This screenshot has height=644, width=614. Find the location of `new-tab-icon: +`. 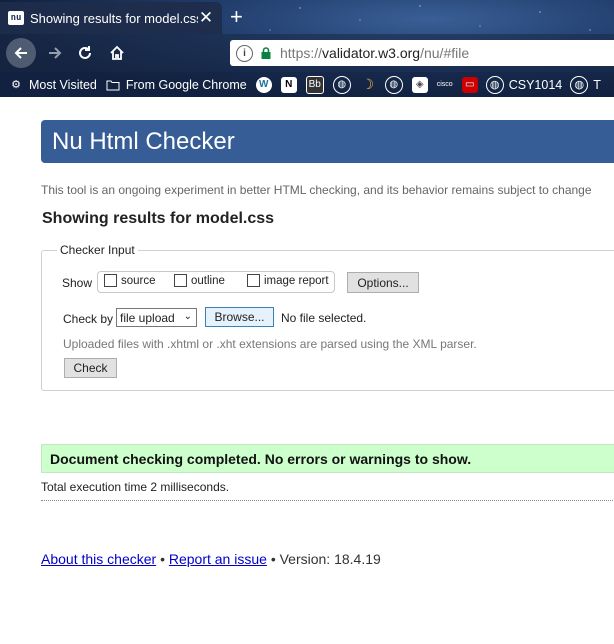

new-tab-icon: + is located at coordinates (236, 17).